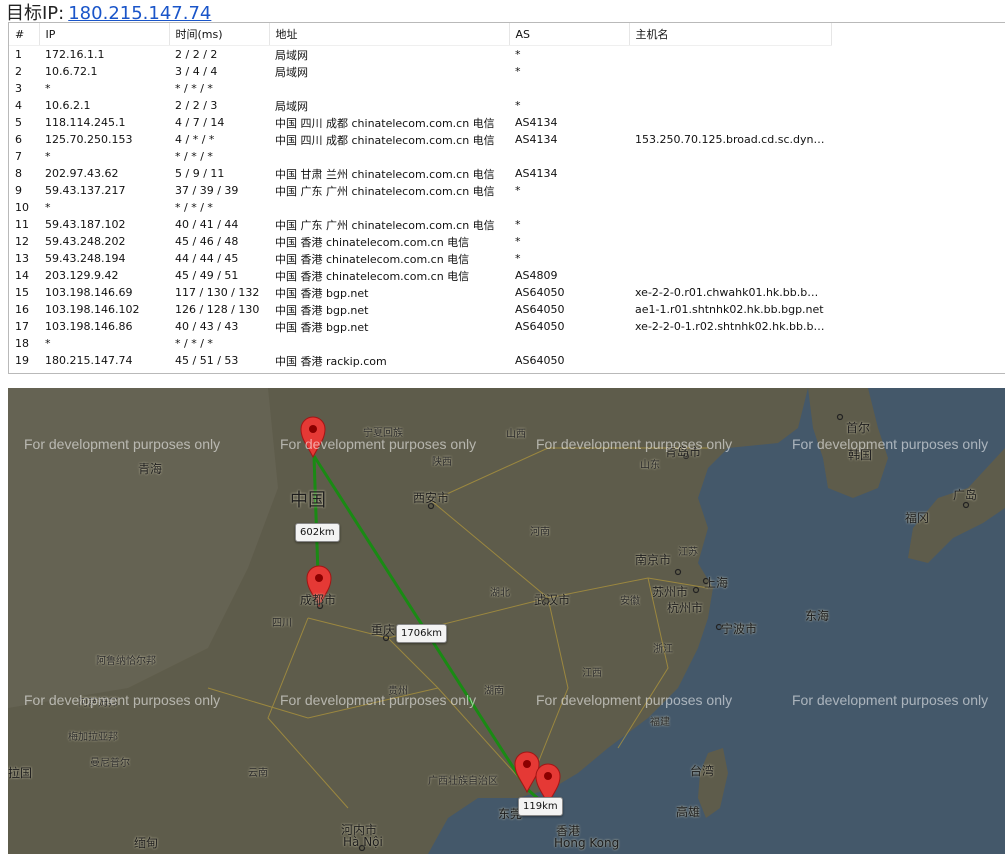  Describe the element at coordinates (139, 13) in the screenshot. I see `target-ip-link: 180.215.147.74` at that location.